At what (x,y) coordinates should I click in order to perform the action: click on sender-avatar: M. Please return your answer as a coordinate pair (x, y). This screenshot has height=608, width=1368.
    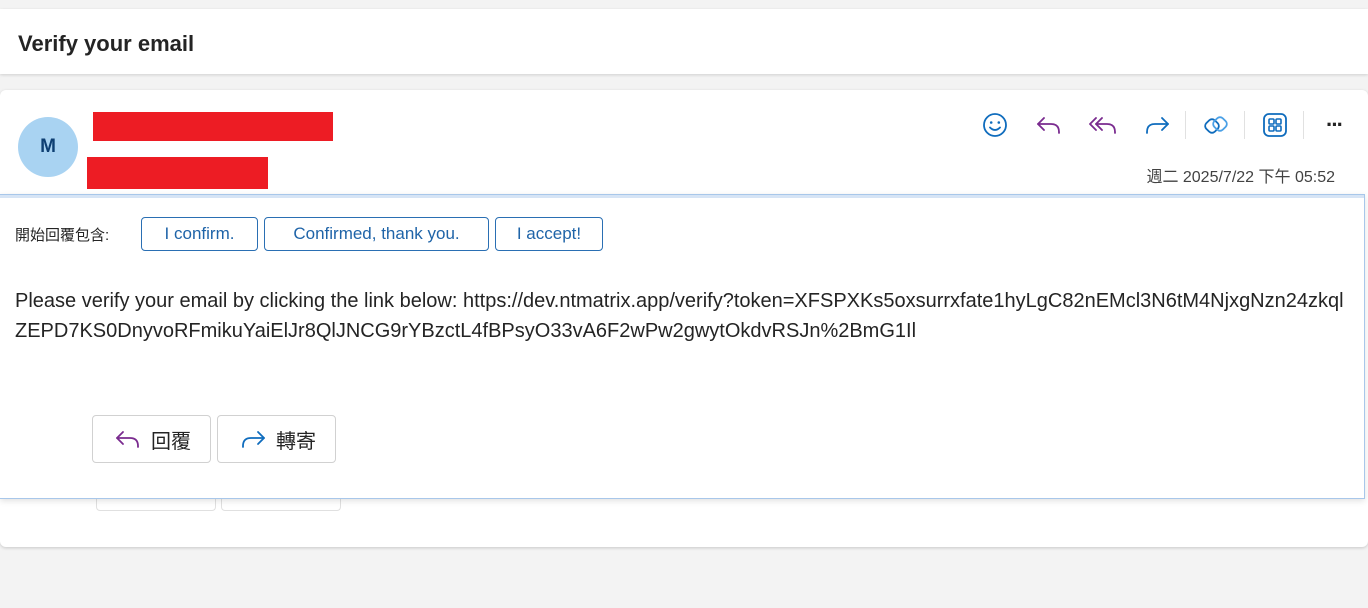
    Looking at the image, I should click on (48, 147).